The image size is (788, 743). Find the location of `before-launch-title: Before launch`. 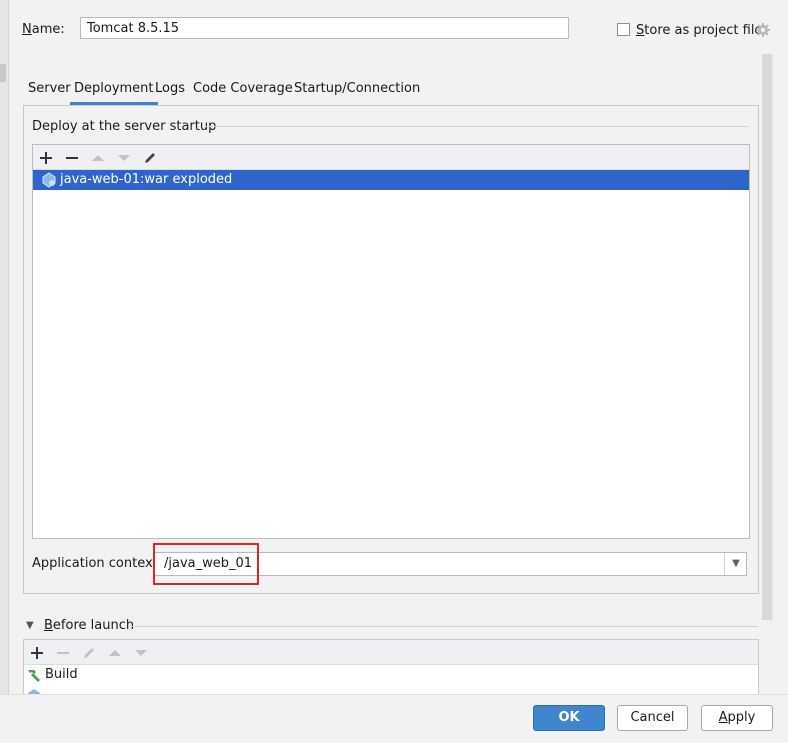

before-launch-title: Before launch is located at coordinates (89, 625).